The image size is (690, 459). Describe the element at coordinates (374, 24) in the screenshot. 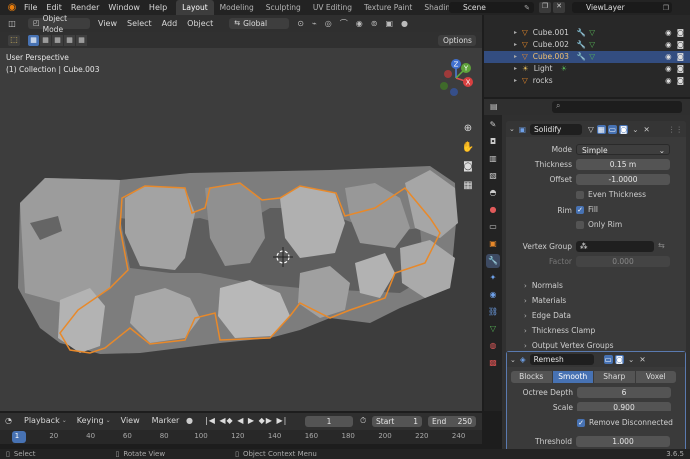

I see `overlay-icon: ⊚` at that location.